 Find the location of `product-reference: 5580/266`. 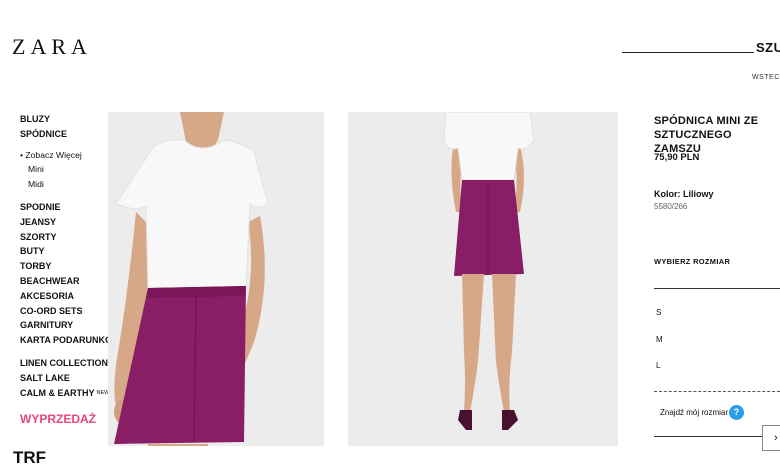

product-reference: 5580/266 is located at coordinates (671, 206).